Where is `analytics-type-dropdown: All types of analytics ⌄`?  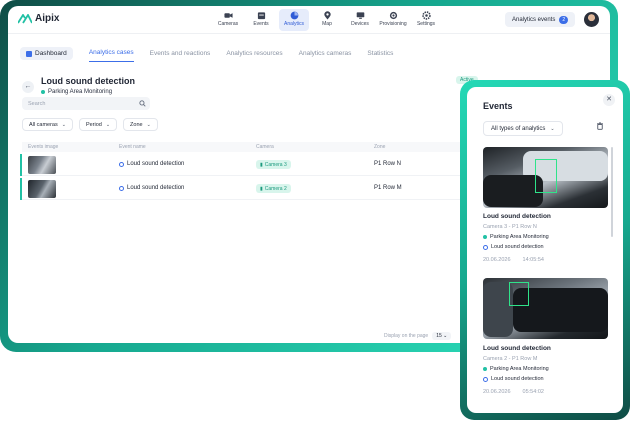 analytics-type-dropdown: All types of analytics ⌄ is located at coordinates (523, 128).